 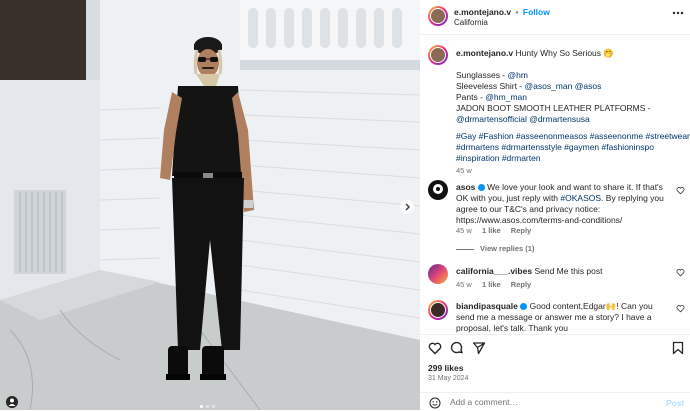 I want to click on caption-label: Pants -, so click(x=471, y=97).